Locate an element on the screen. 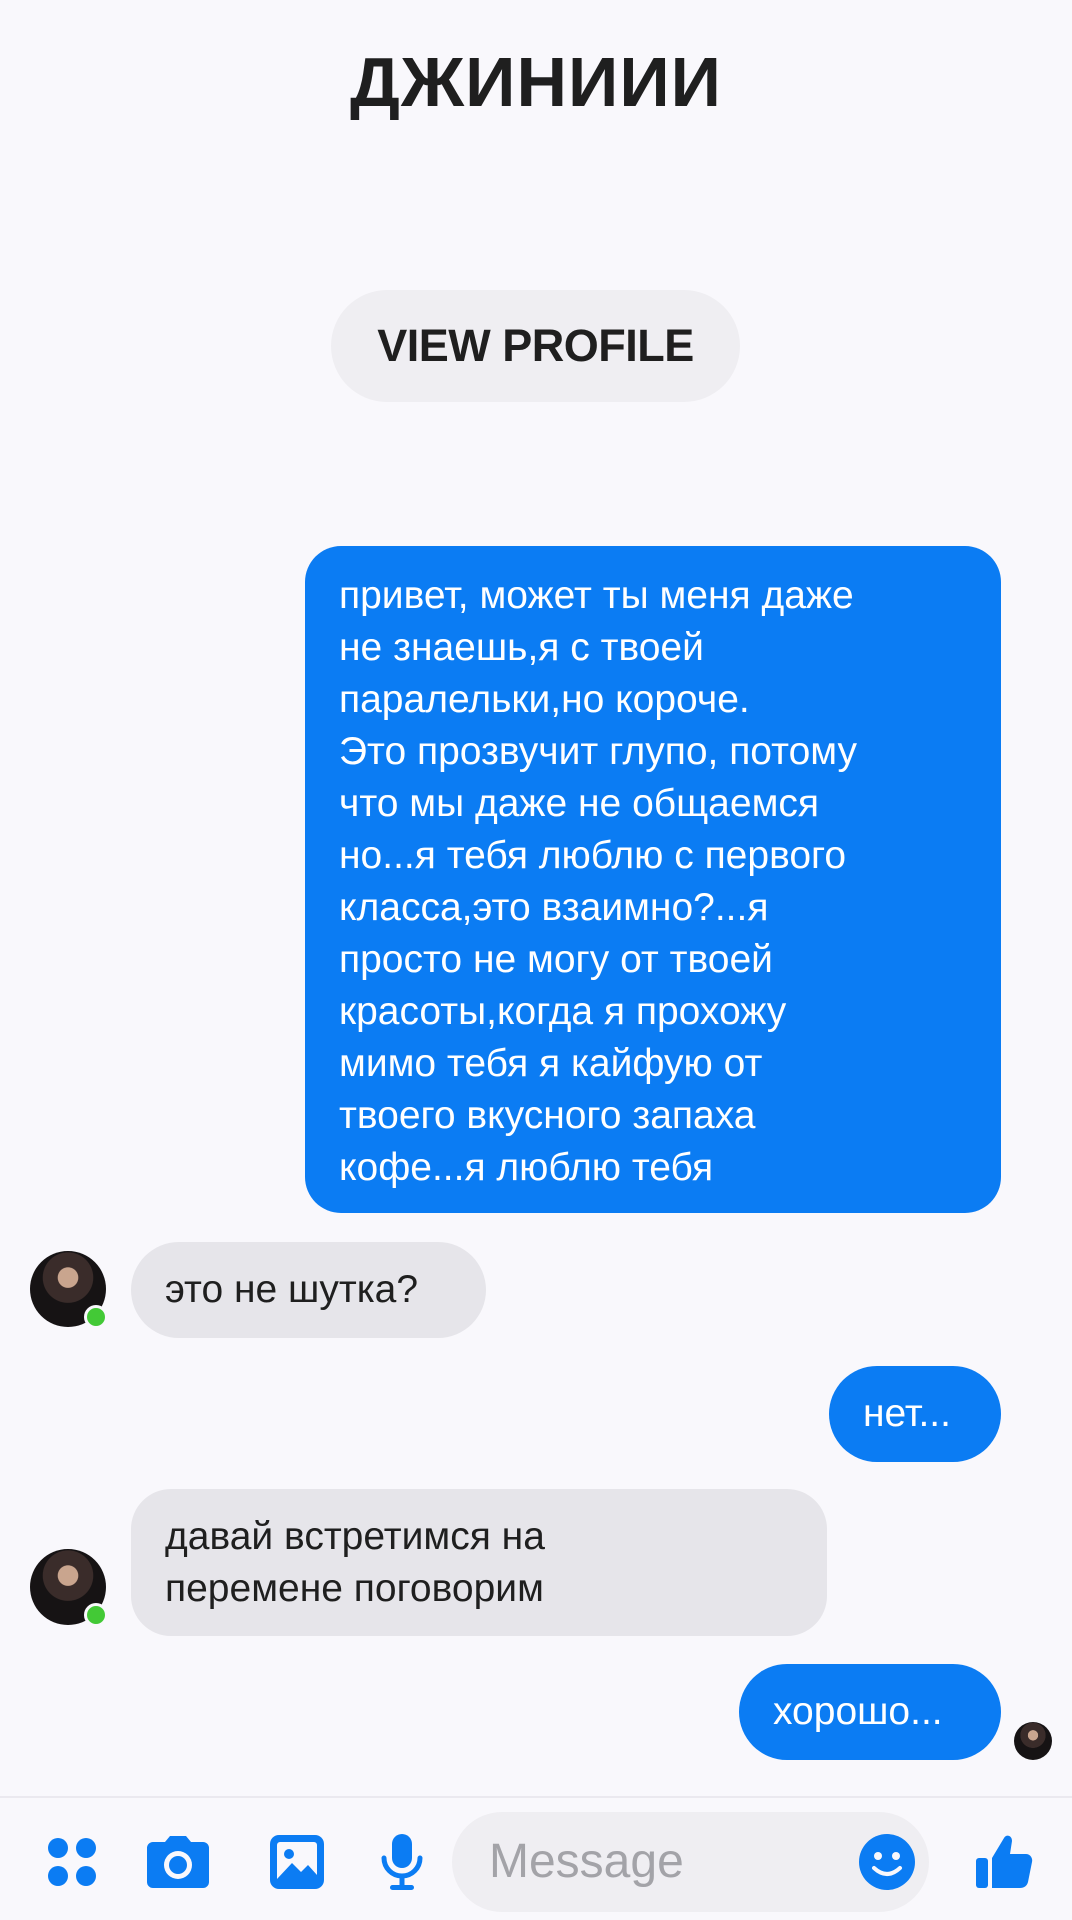  message-input-placeholder: Message is located at coordinates (586, 1861).